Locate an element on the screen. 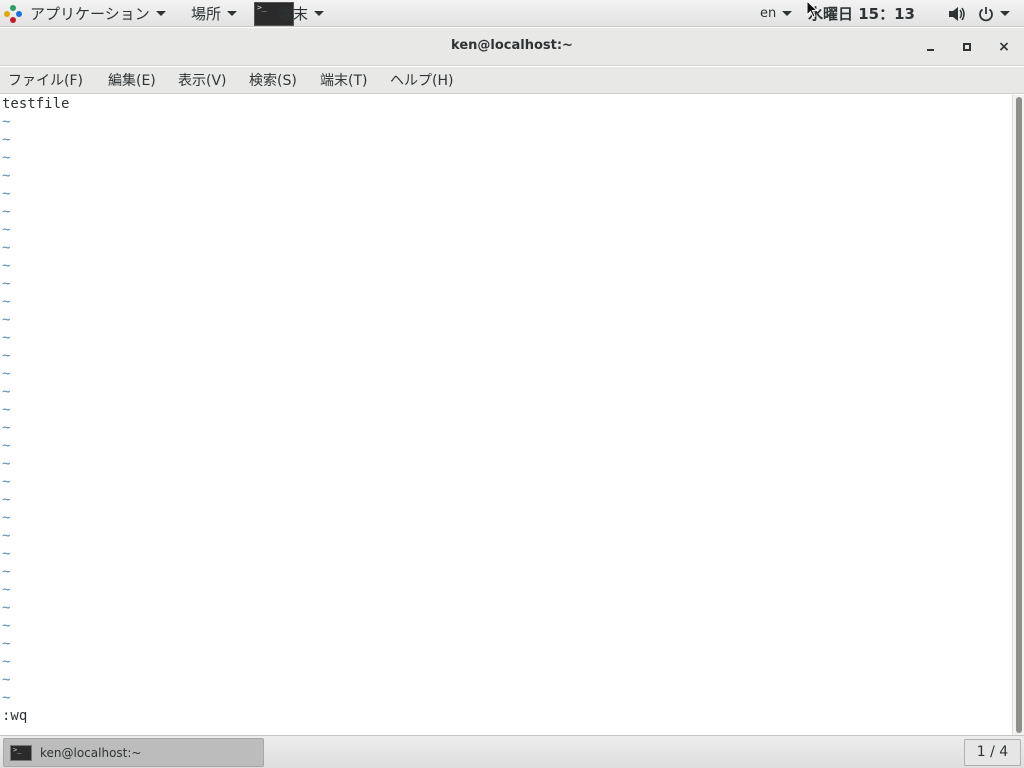 The image size is (1024, 768). clock-label: 水曜日 15：13 is located at coordinates (861, 14).